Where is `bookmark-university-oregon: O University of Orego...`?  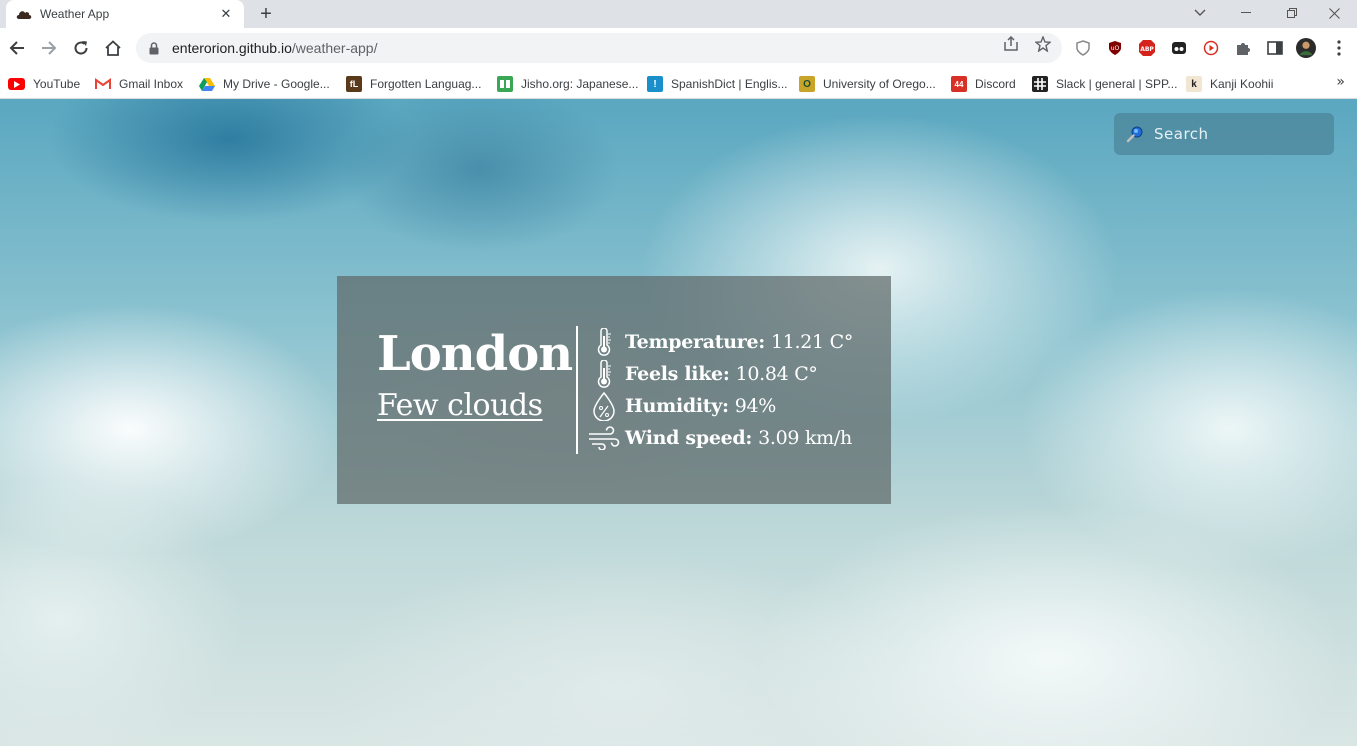 bookmark-university-oregon: O University of Orego... is located at coordinates (867, 84).